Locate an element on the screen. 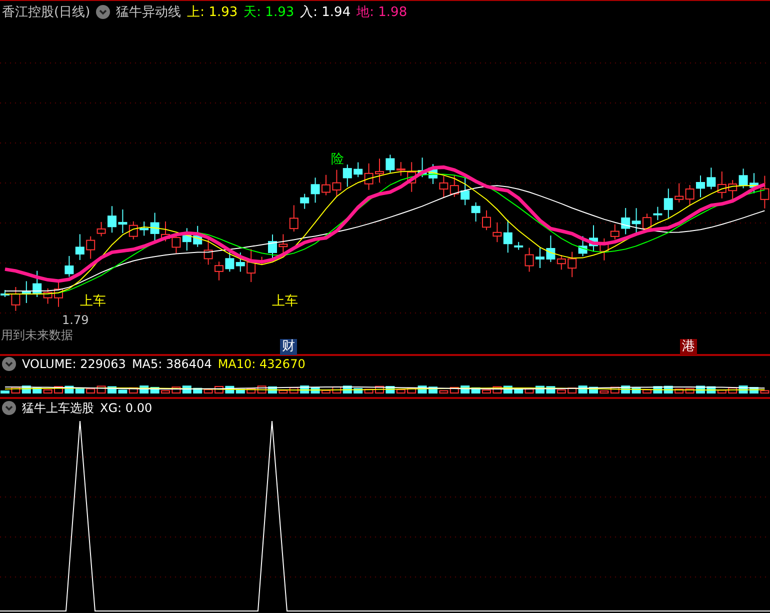  volume-value: MA5: 386404 is located at coordinates (172, 364).